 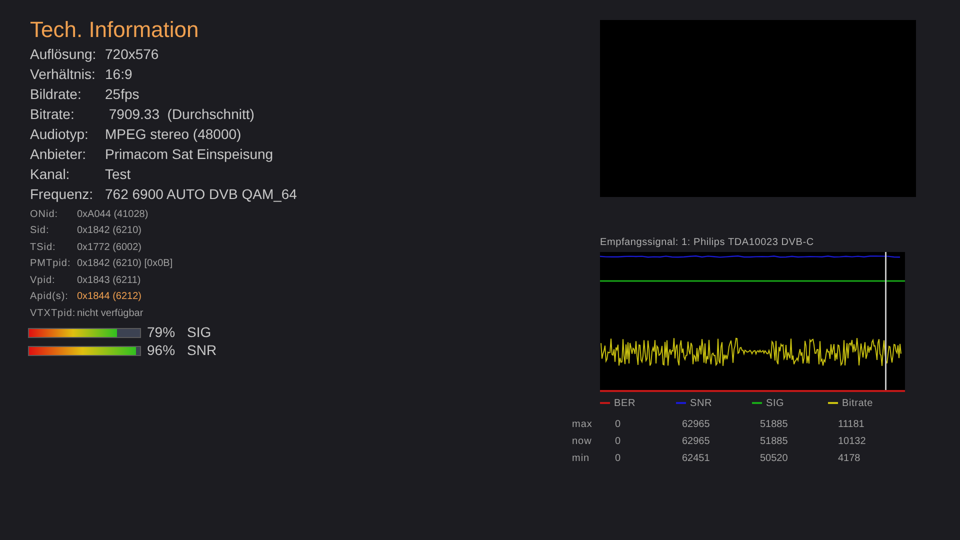 I want to click on info-label: Bitrate:, so click(x=53, y=114).